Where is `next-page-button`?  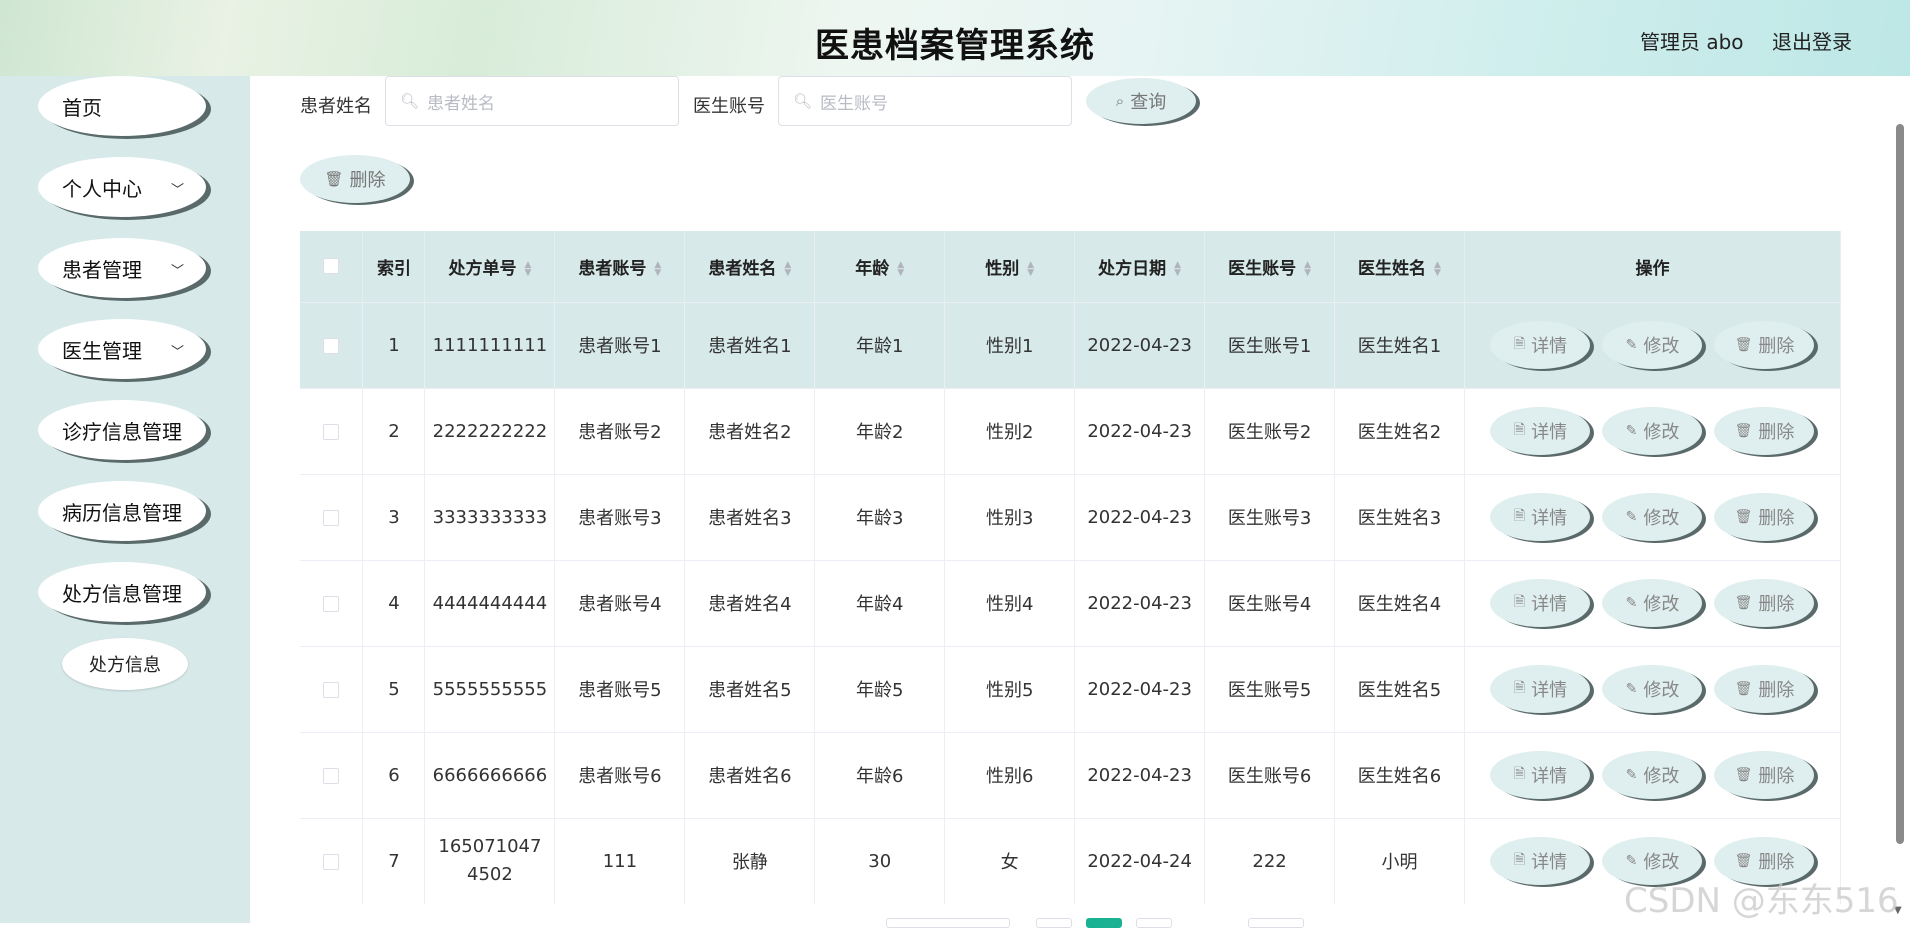 next-page-button is located at coordinates (1154, 923).